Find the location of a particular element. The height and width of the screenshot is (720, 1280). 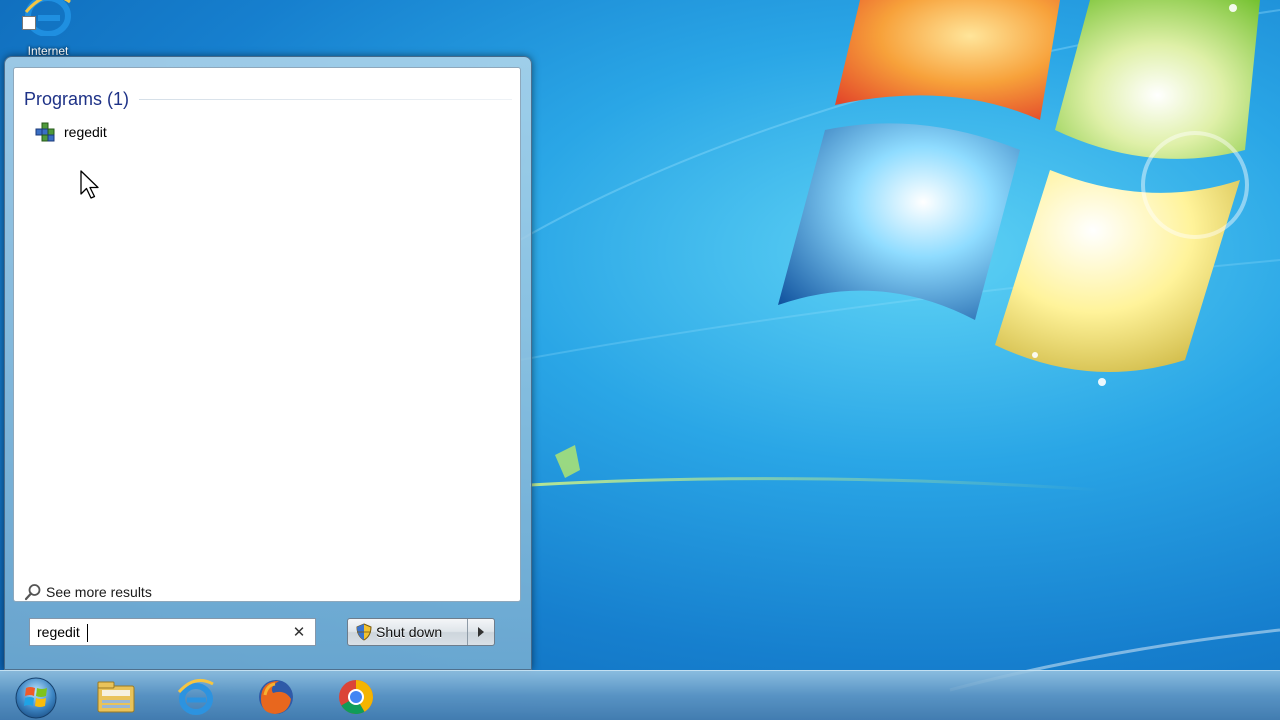

results-group-title: Programs (1) is located at coordinates (77, 98).